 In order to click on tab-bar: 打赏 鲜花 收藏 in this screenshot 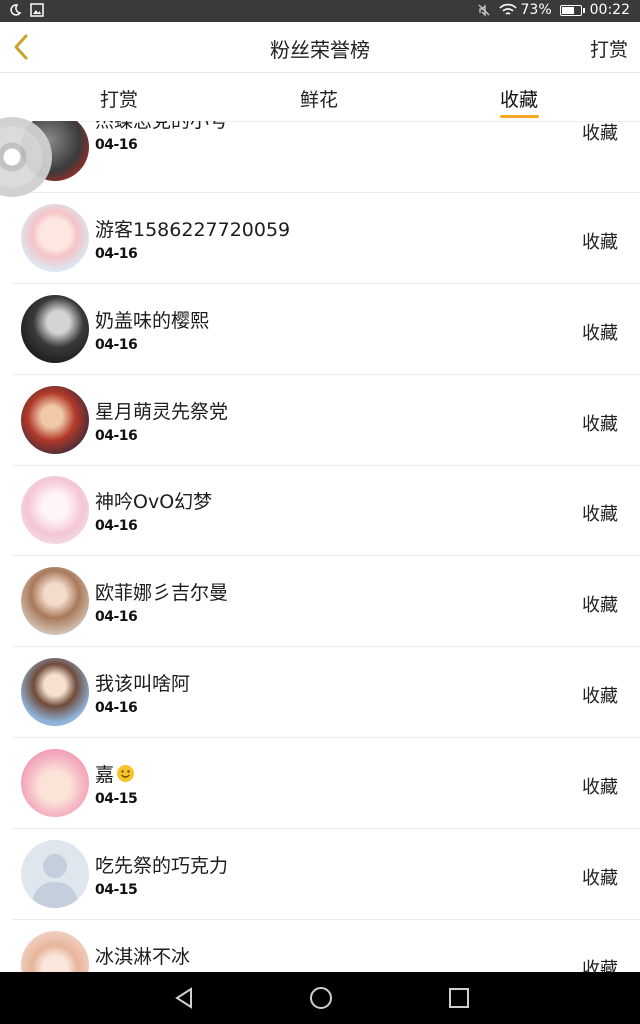, I will do `click(320, 97)`.